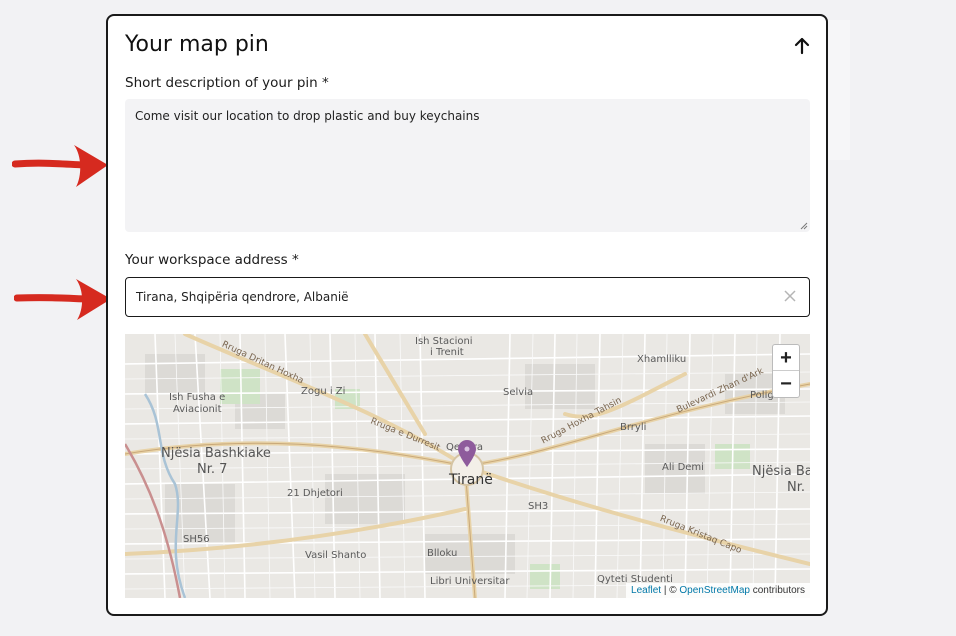 The image size is (956, 636). I want to click on map-city-label: Tiranë, so click(471, 480).